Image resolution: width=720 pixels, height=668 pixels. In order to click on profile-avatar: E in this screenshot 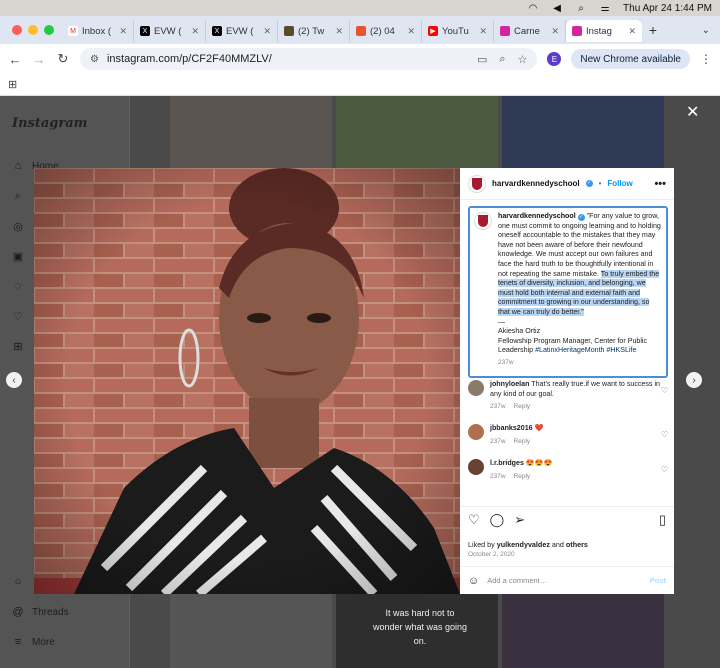, I will do `click(554, 59)`.